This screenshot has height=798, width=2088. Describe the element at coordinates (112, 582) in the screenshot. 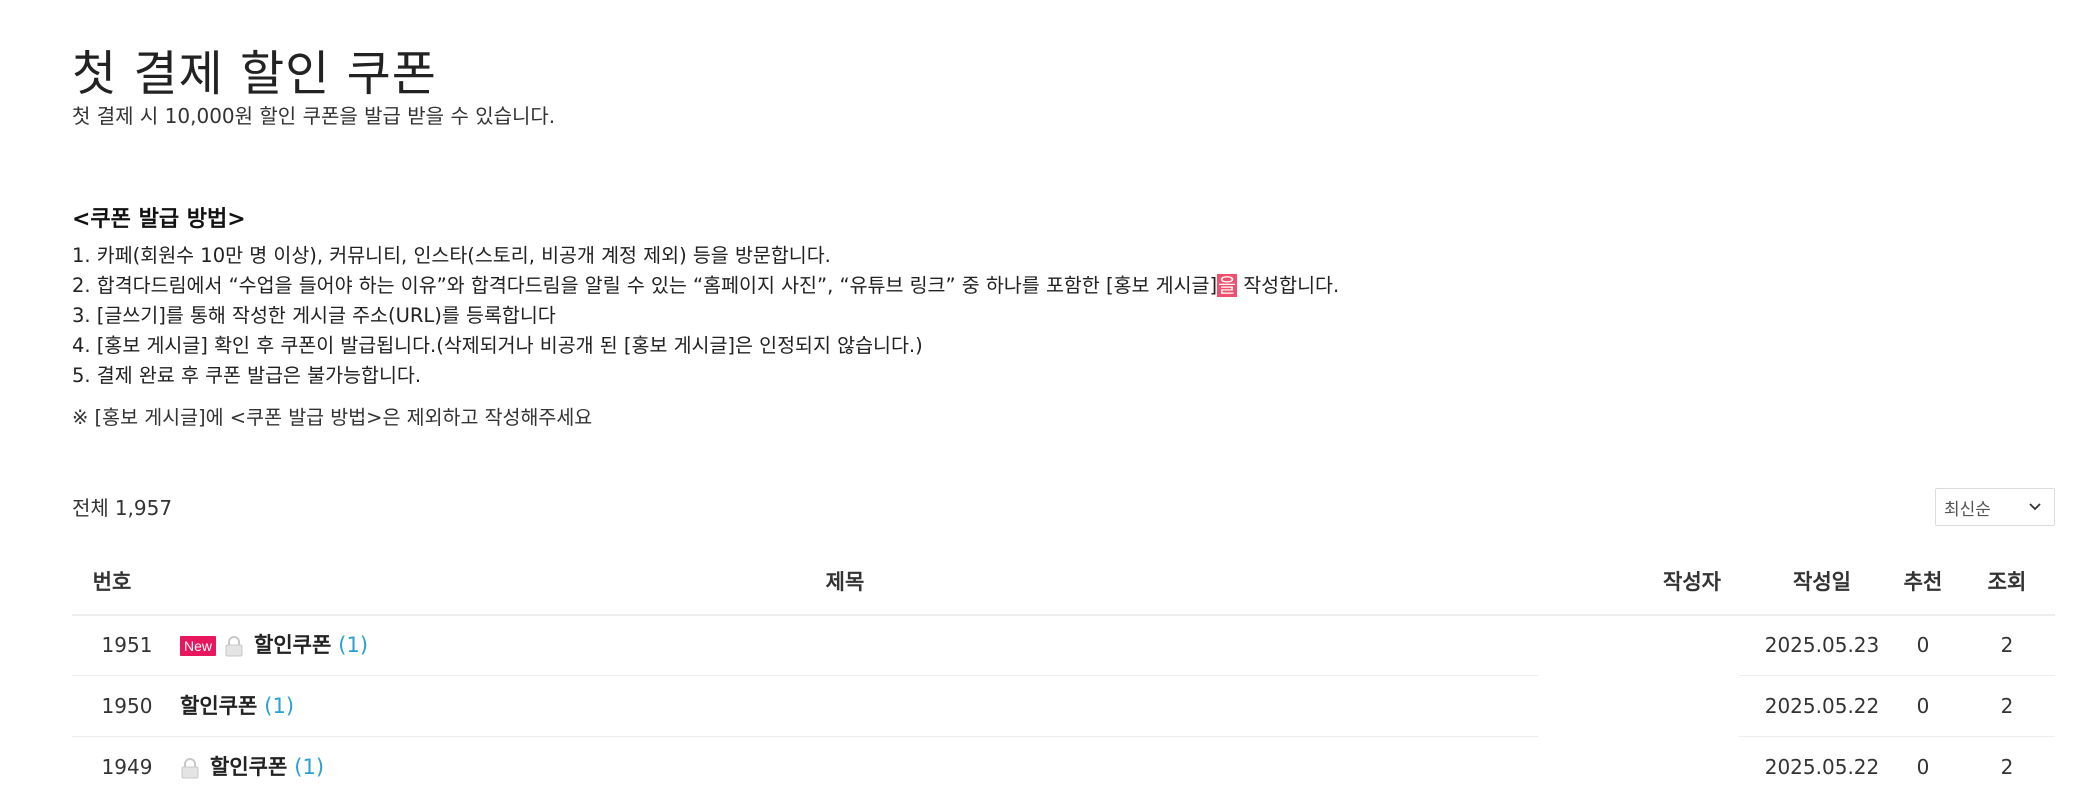

I see `column-header-number: 번호` at that location.